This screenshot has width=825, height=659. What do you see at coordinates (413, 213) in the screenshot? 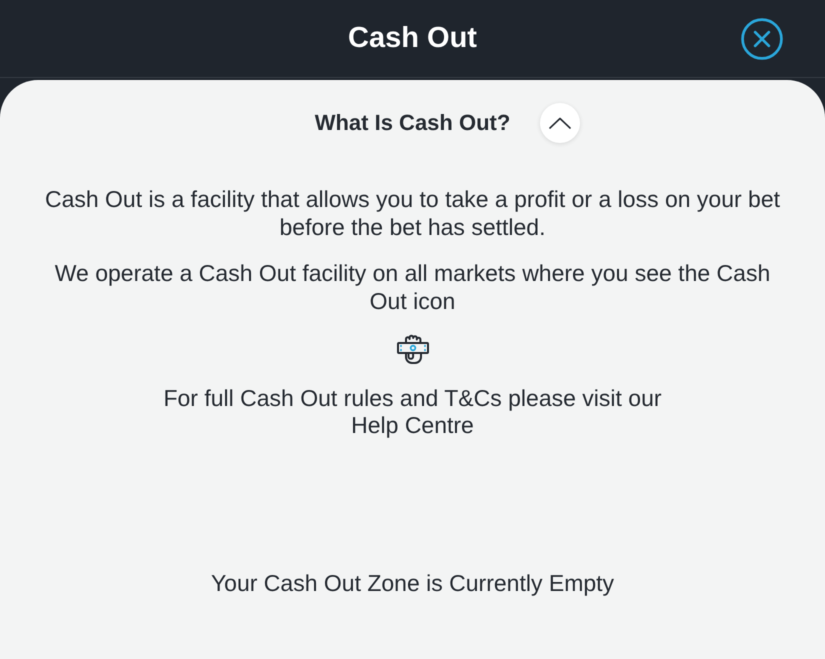
I see `info-paragraph: Cash Out is a facility that allows you to take a profit or a loss on your bet before the bet has settled.` at bounding box center [413, 213].